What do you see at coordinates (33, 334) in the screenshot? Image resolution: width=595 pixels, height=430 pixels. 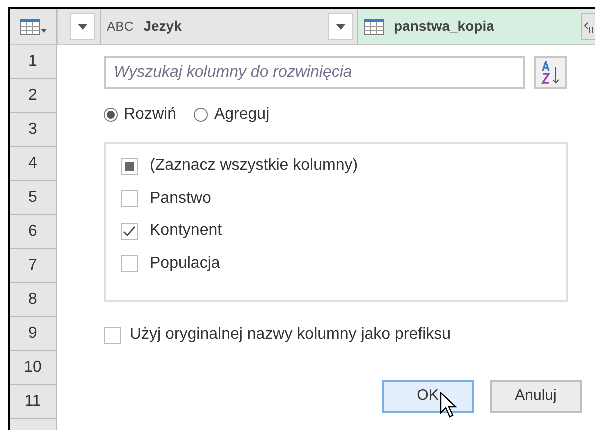 I see `row-number: 9` at bounding box center [33, 334].